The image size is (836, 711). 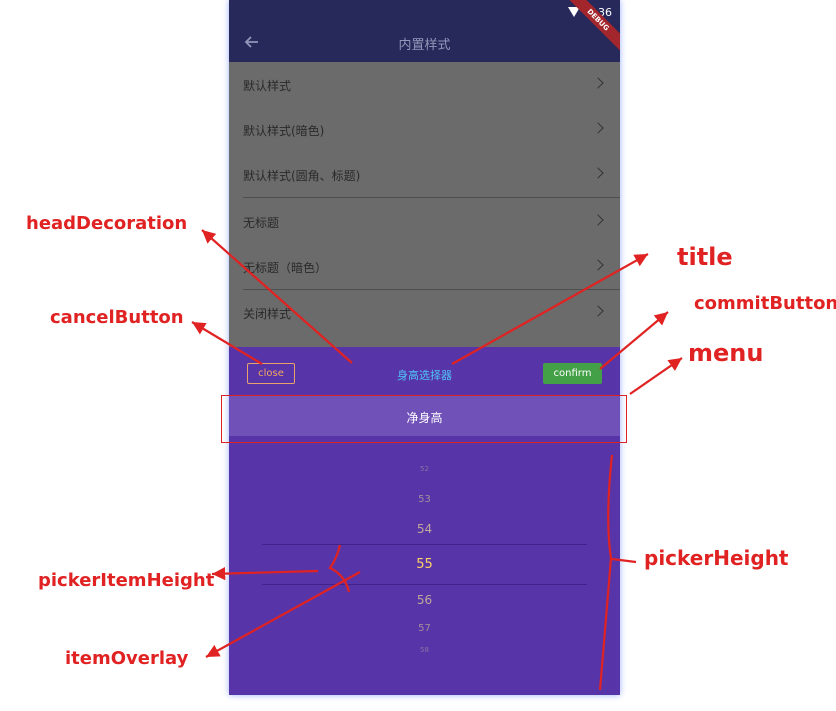 I want to click on annotation-picker-height: pickerHeight, so click(x=716, y=558).